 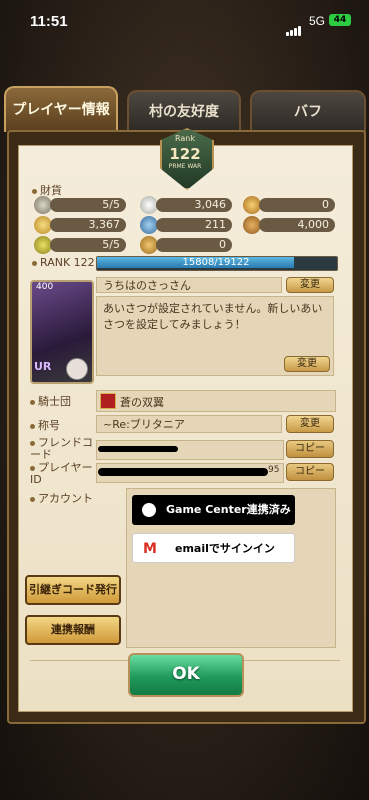 I want to click on tab-village-friendship: 村の友好度, so click(x=184, y=111).